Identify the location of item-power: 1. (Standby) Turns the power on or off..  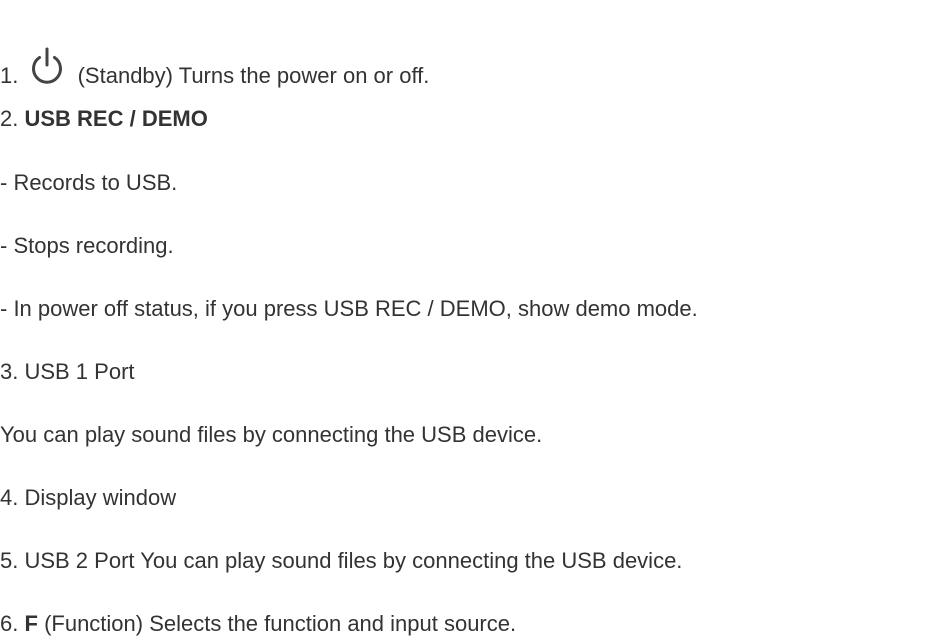
(214, 68).